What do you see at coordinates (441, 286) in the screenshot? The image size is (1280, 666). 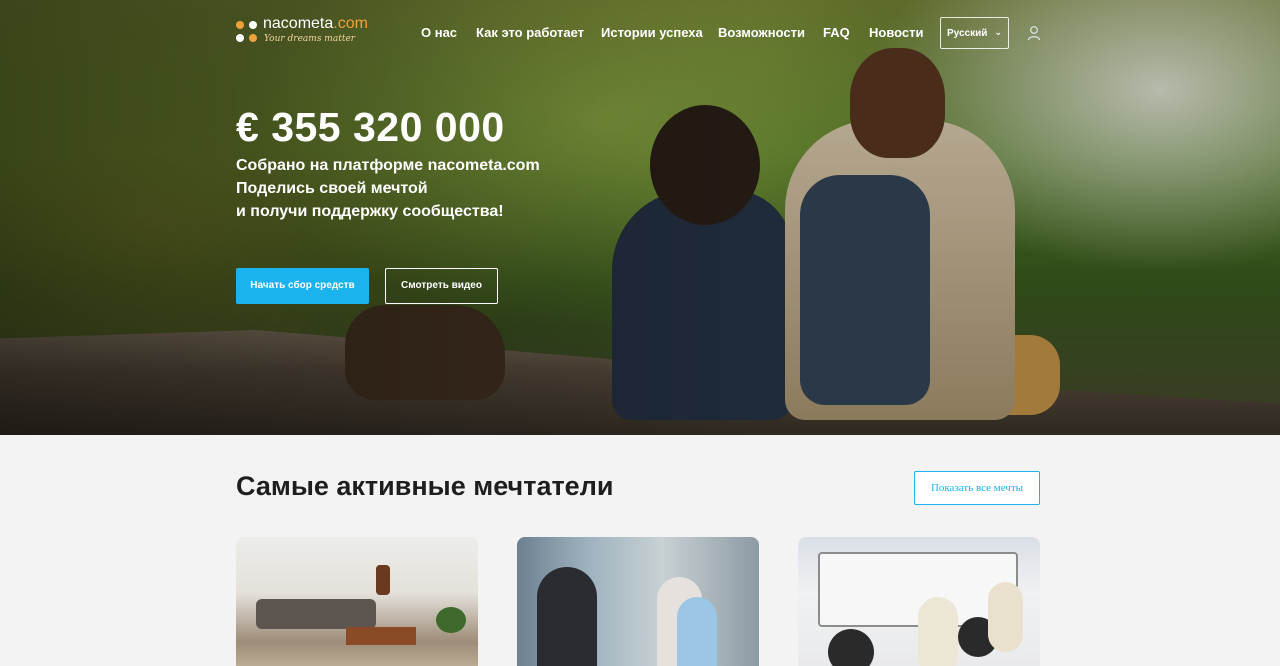 I see `watch-video-button: Смотреть видео` at bounding box center [441, 286].